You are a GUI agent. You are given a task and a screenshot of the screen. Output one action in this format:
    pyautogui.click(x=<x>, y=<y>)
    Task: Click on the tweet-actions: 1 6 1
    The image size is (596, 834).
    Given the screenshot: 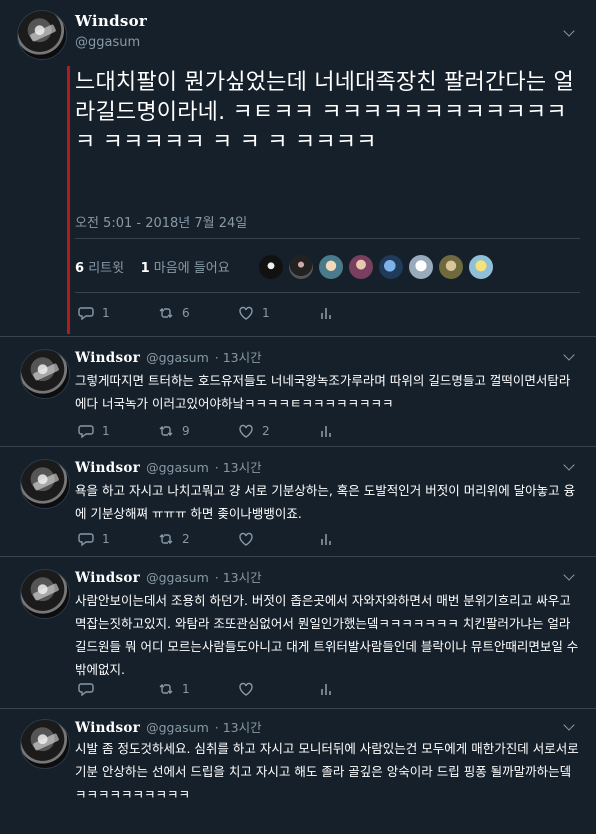 What is the action you would take?
    pyautogui.click(x=208, y=315)
    